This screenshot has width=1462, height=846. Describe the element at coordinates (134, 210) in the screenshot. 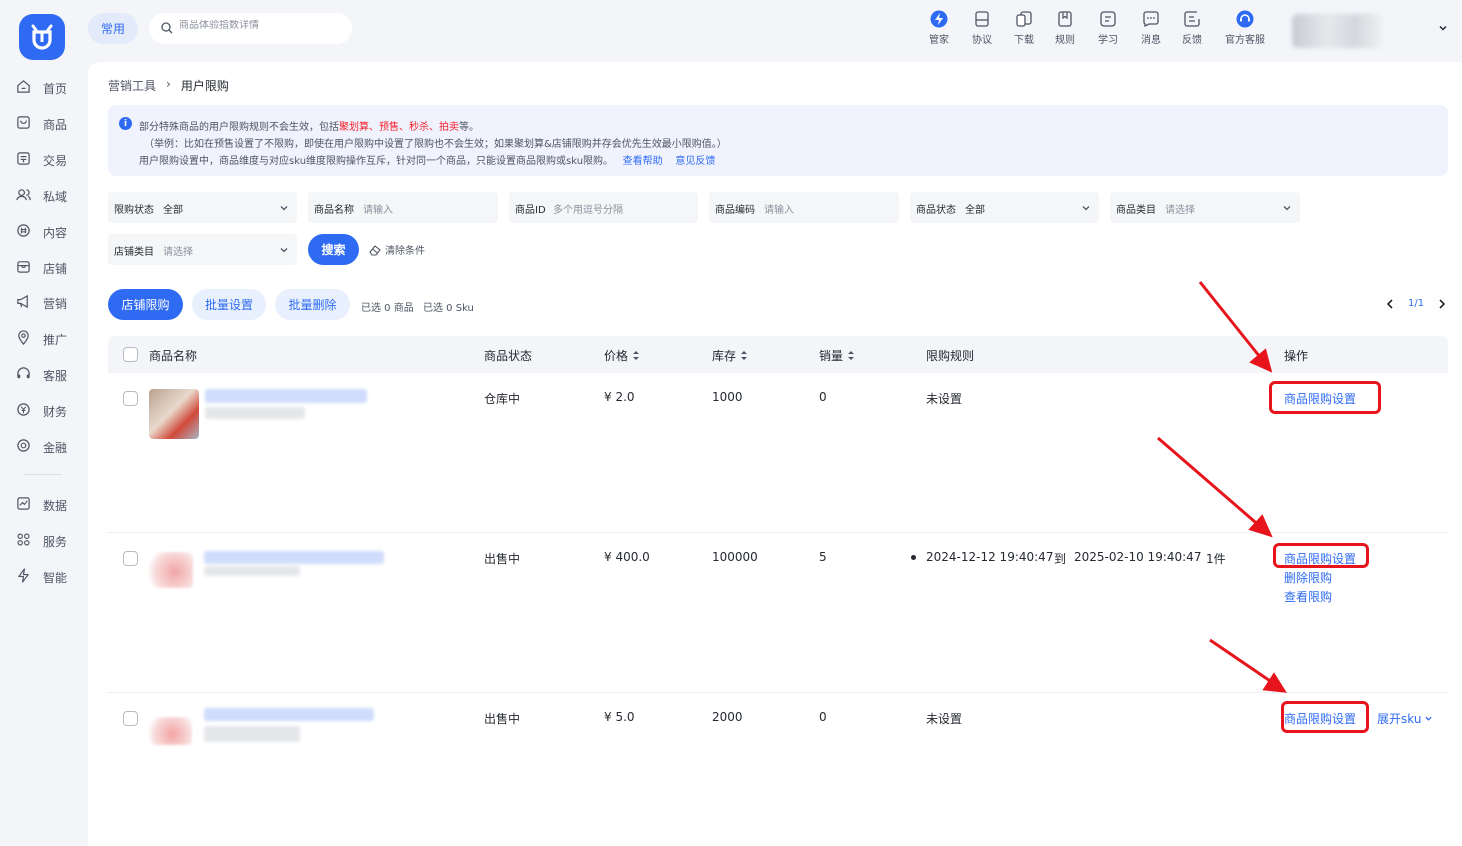

I see `filter-label: 限购状态` at that location.